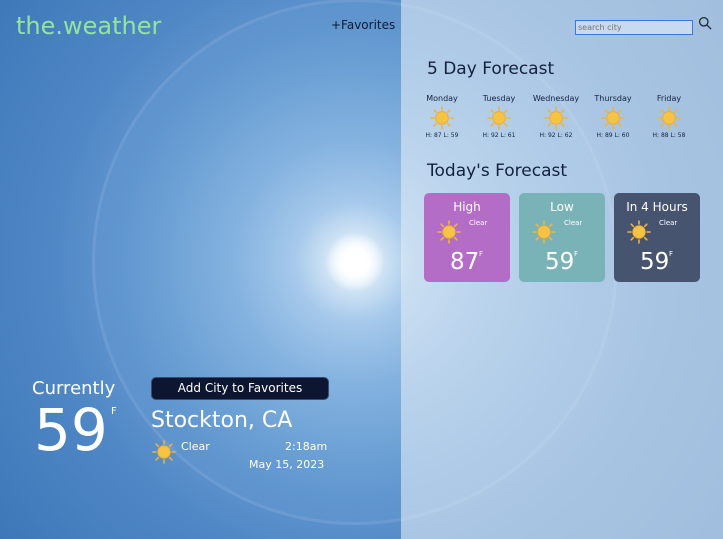  I want to click on card-title: High, so click(467, 207).